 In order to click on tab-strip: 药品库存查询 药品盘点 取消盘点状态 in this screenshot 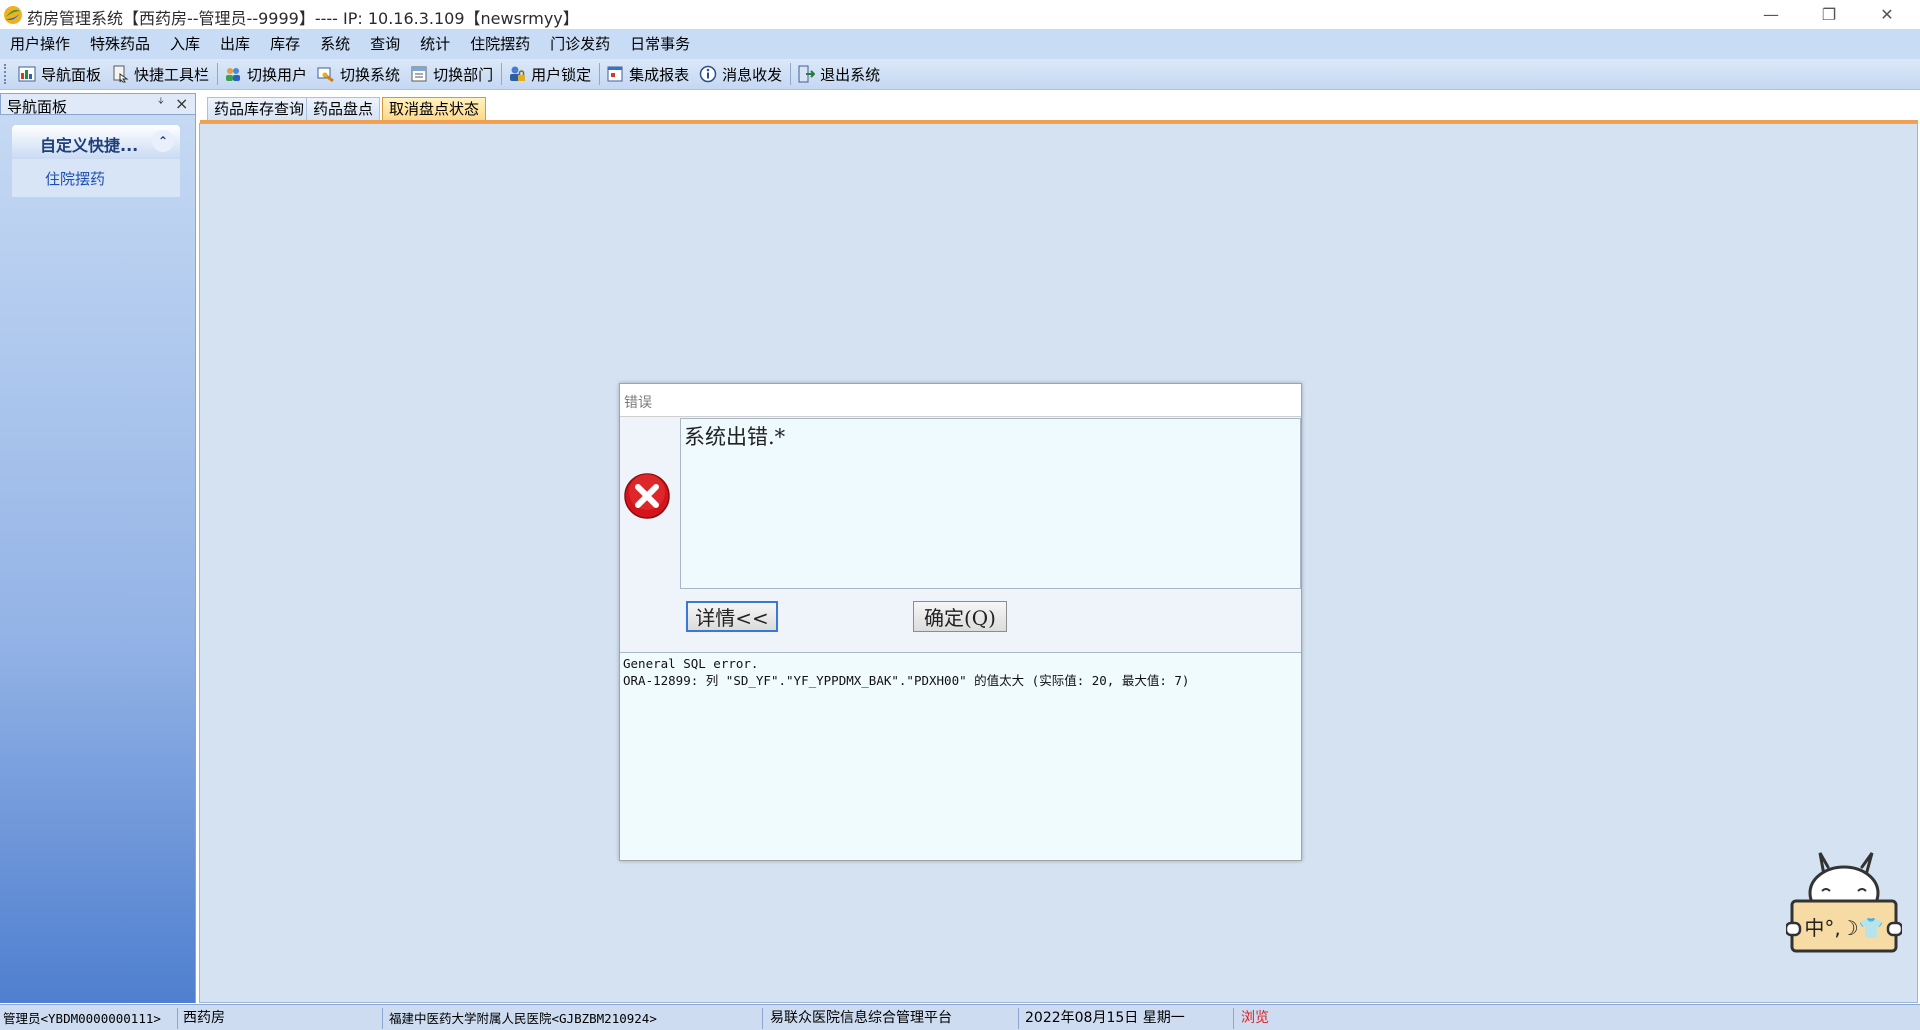, I will do `click(1060, 107)`.